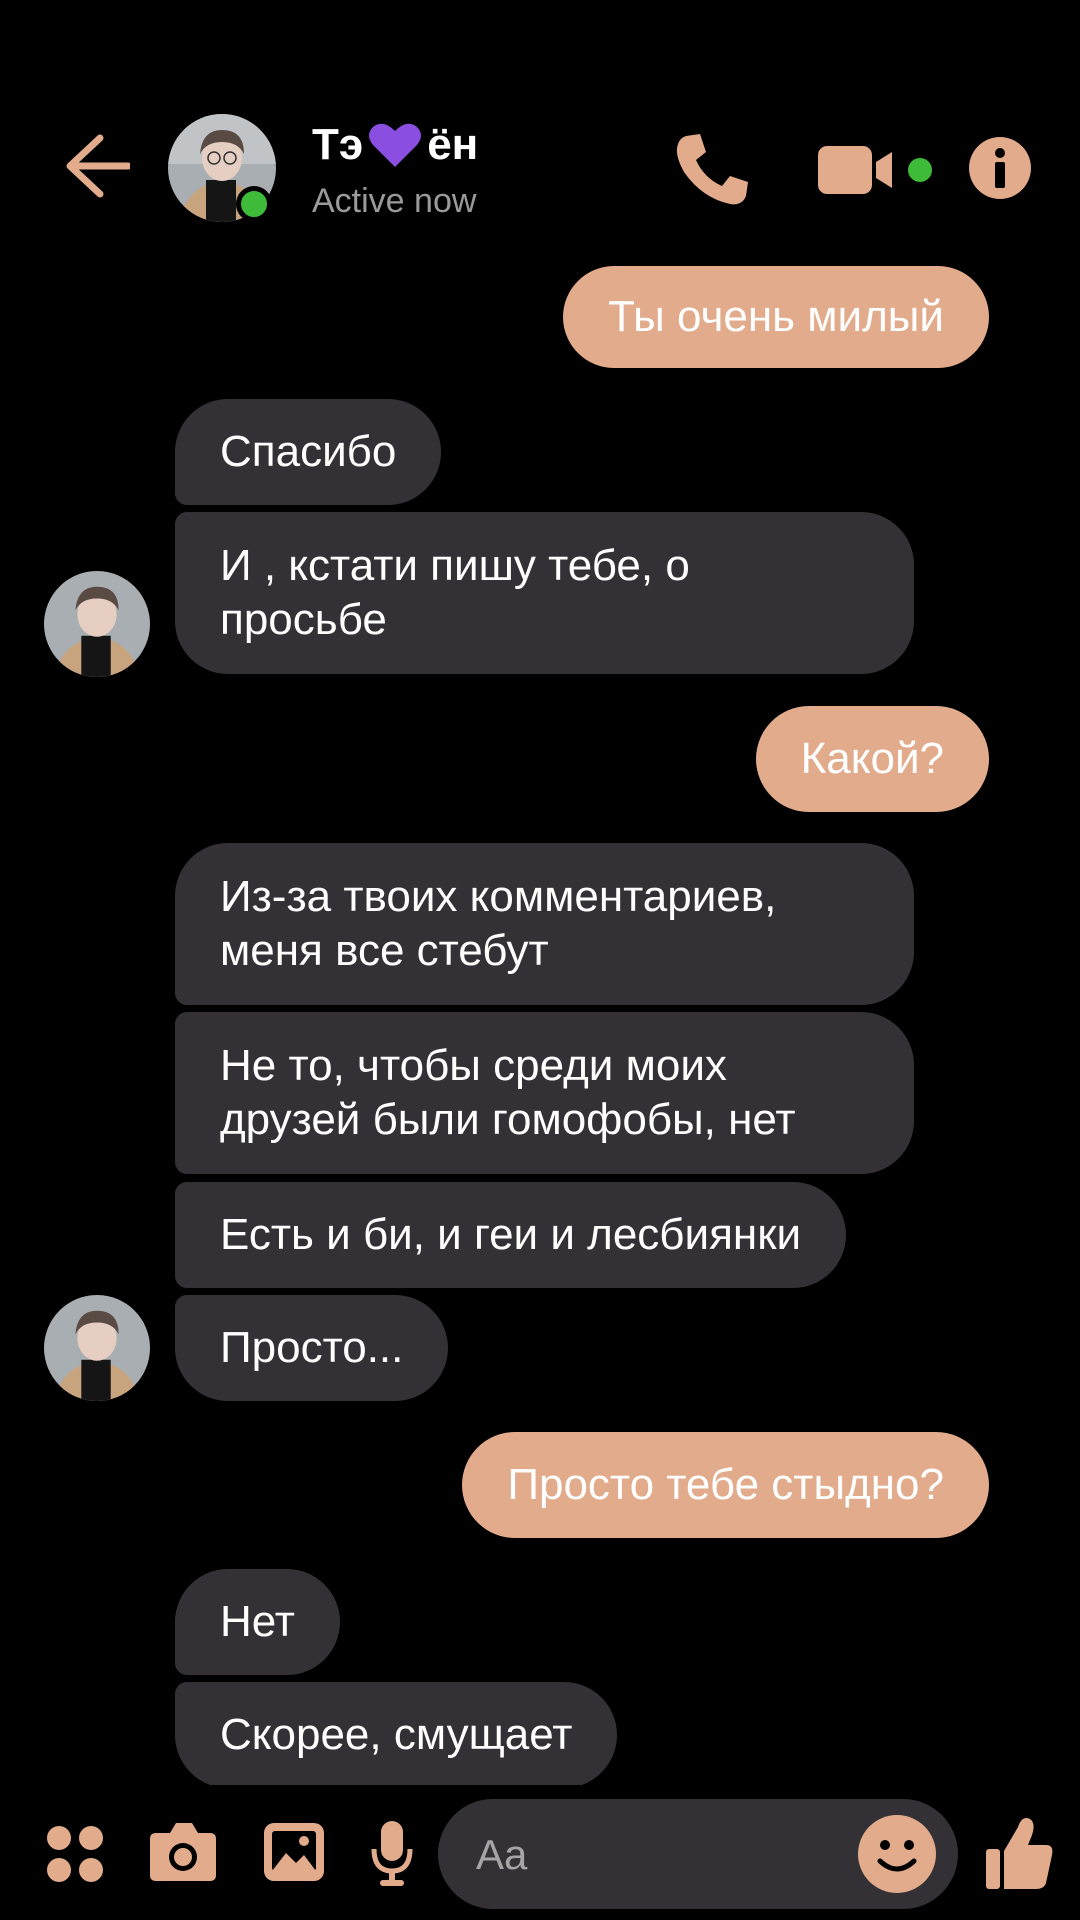  I want to click on message-input, so click(666, 1855).